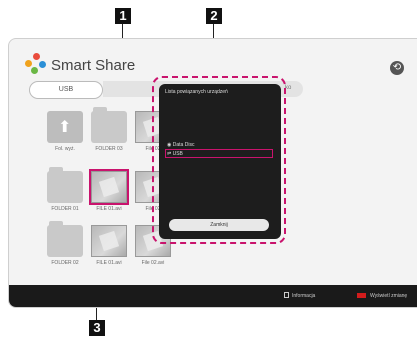 The height and width of the screenshot is (347, 417). Describe the element at coordinates (65, 149) in the screenshot. I see `grid-item-label: Fol. wyż.` at that location.